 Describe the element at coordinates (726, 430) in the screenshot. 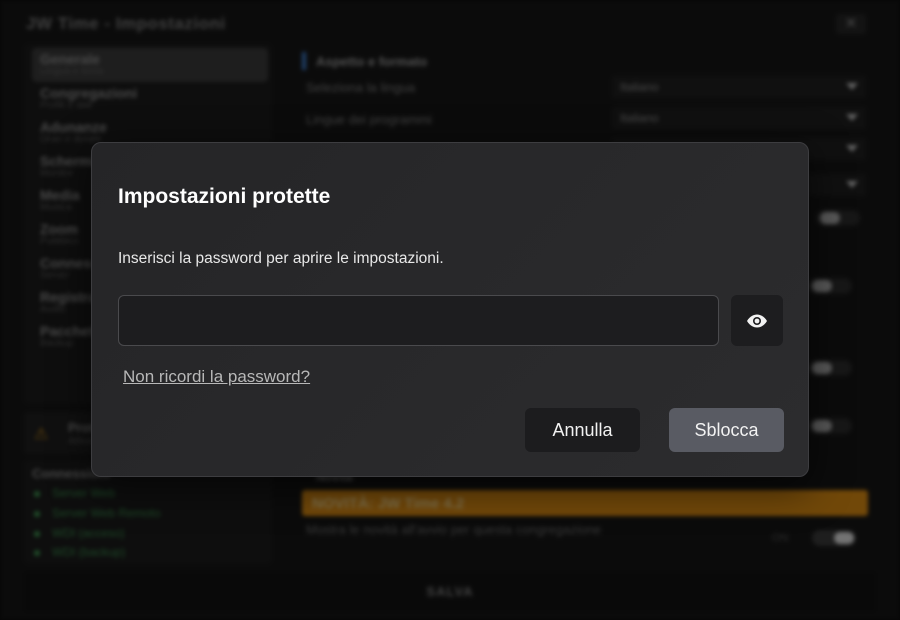

I see `unlock-button: Sblocca` at that location.